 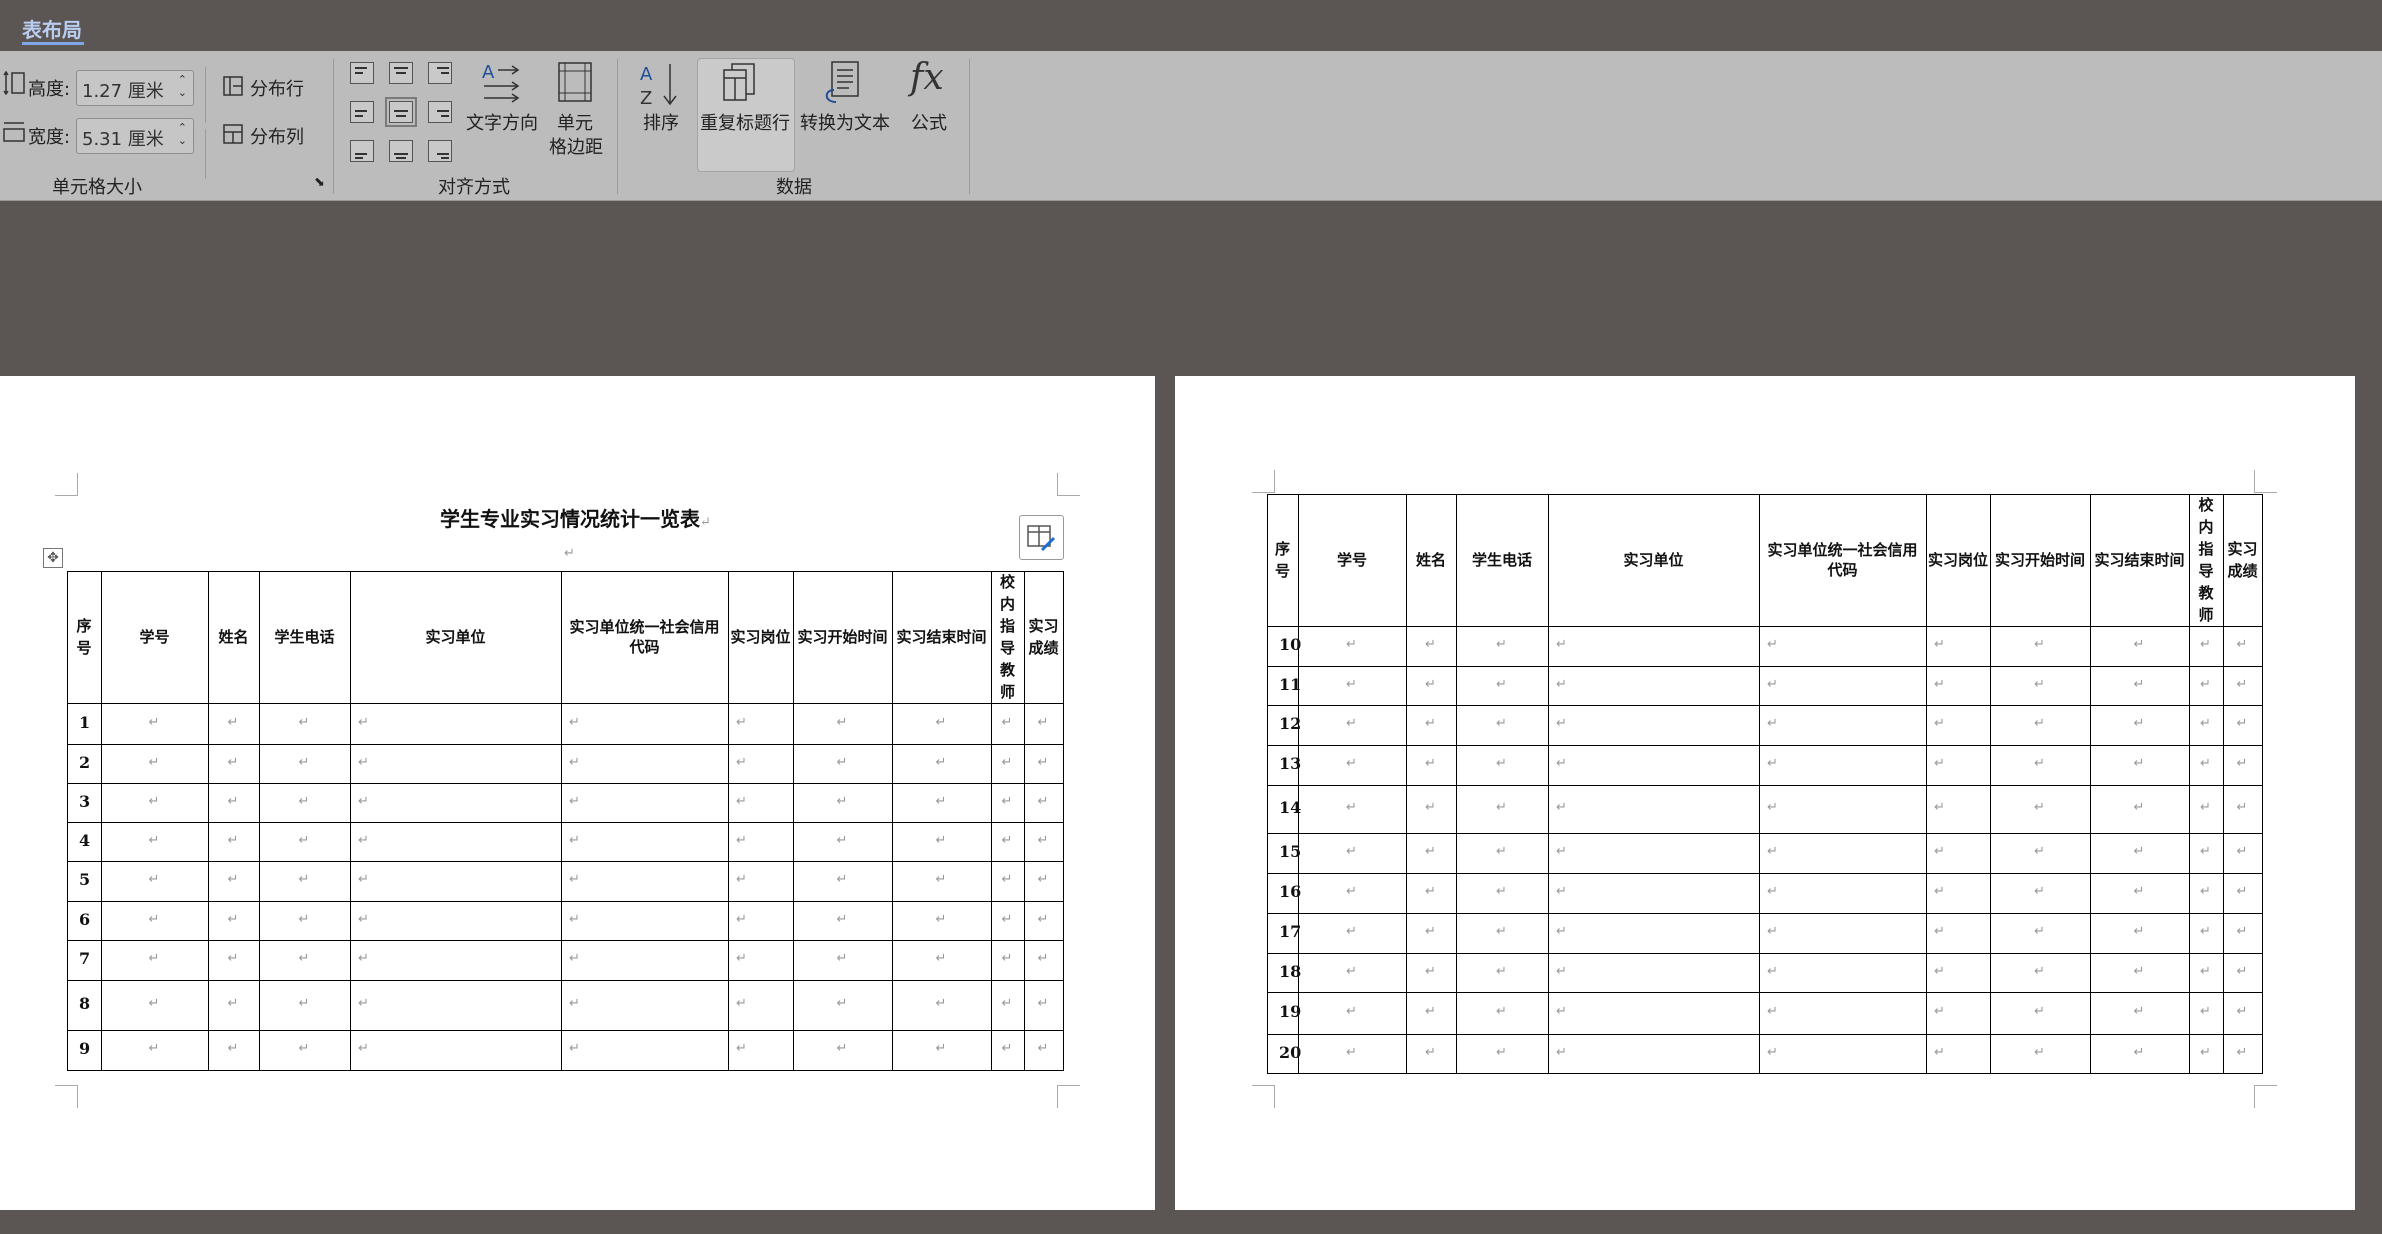 I want to click on table-header-cell: 姓名, so click(x=233, y=637).